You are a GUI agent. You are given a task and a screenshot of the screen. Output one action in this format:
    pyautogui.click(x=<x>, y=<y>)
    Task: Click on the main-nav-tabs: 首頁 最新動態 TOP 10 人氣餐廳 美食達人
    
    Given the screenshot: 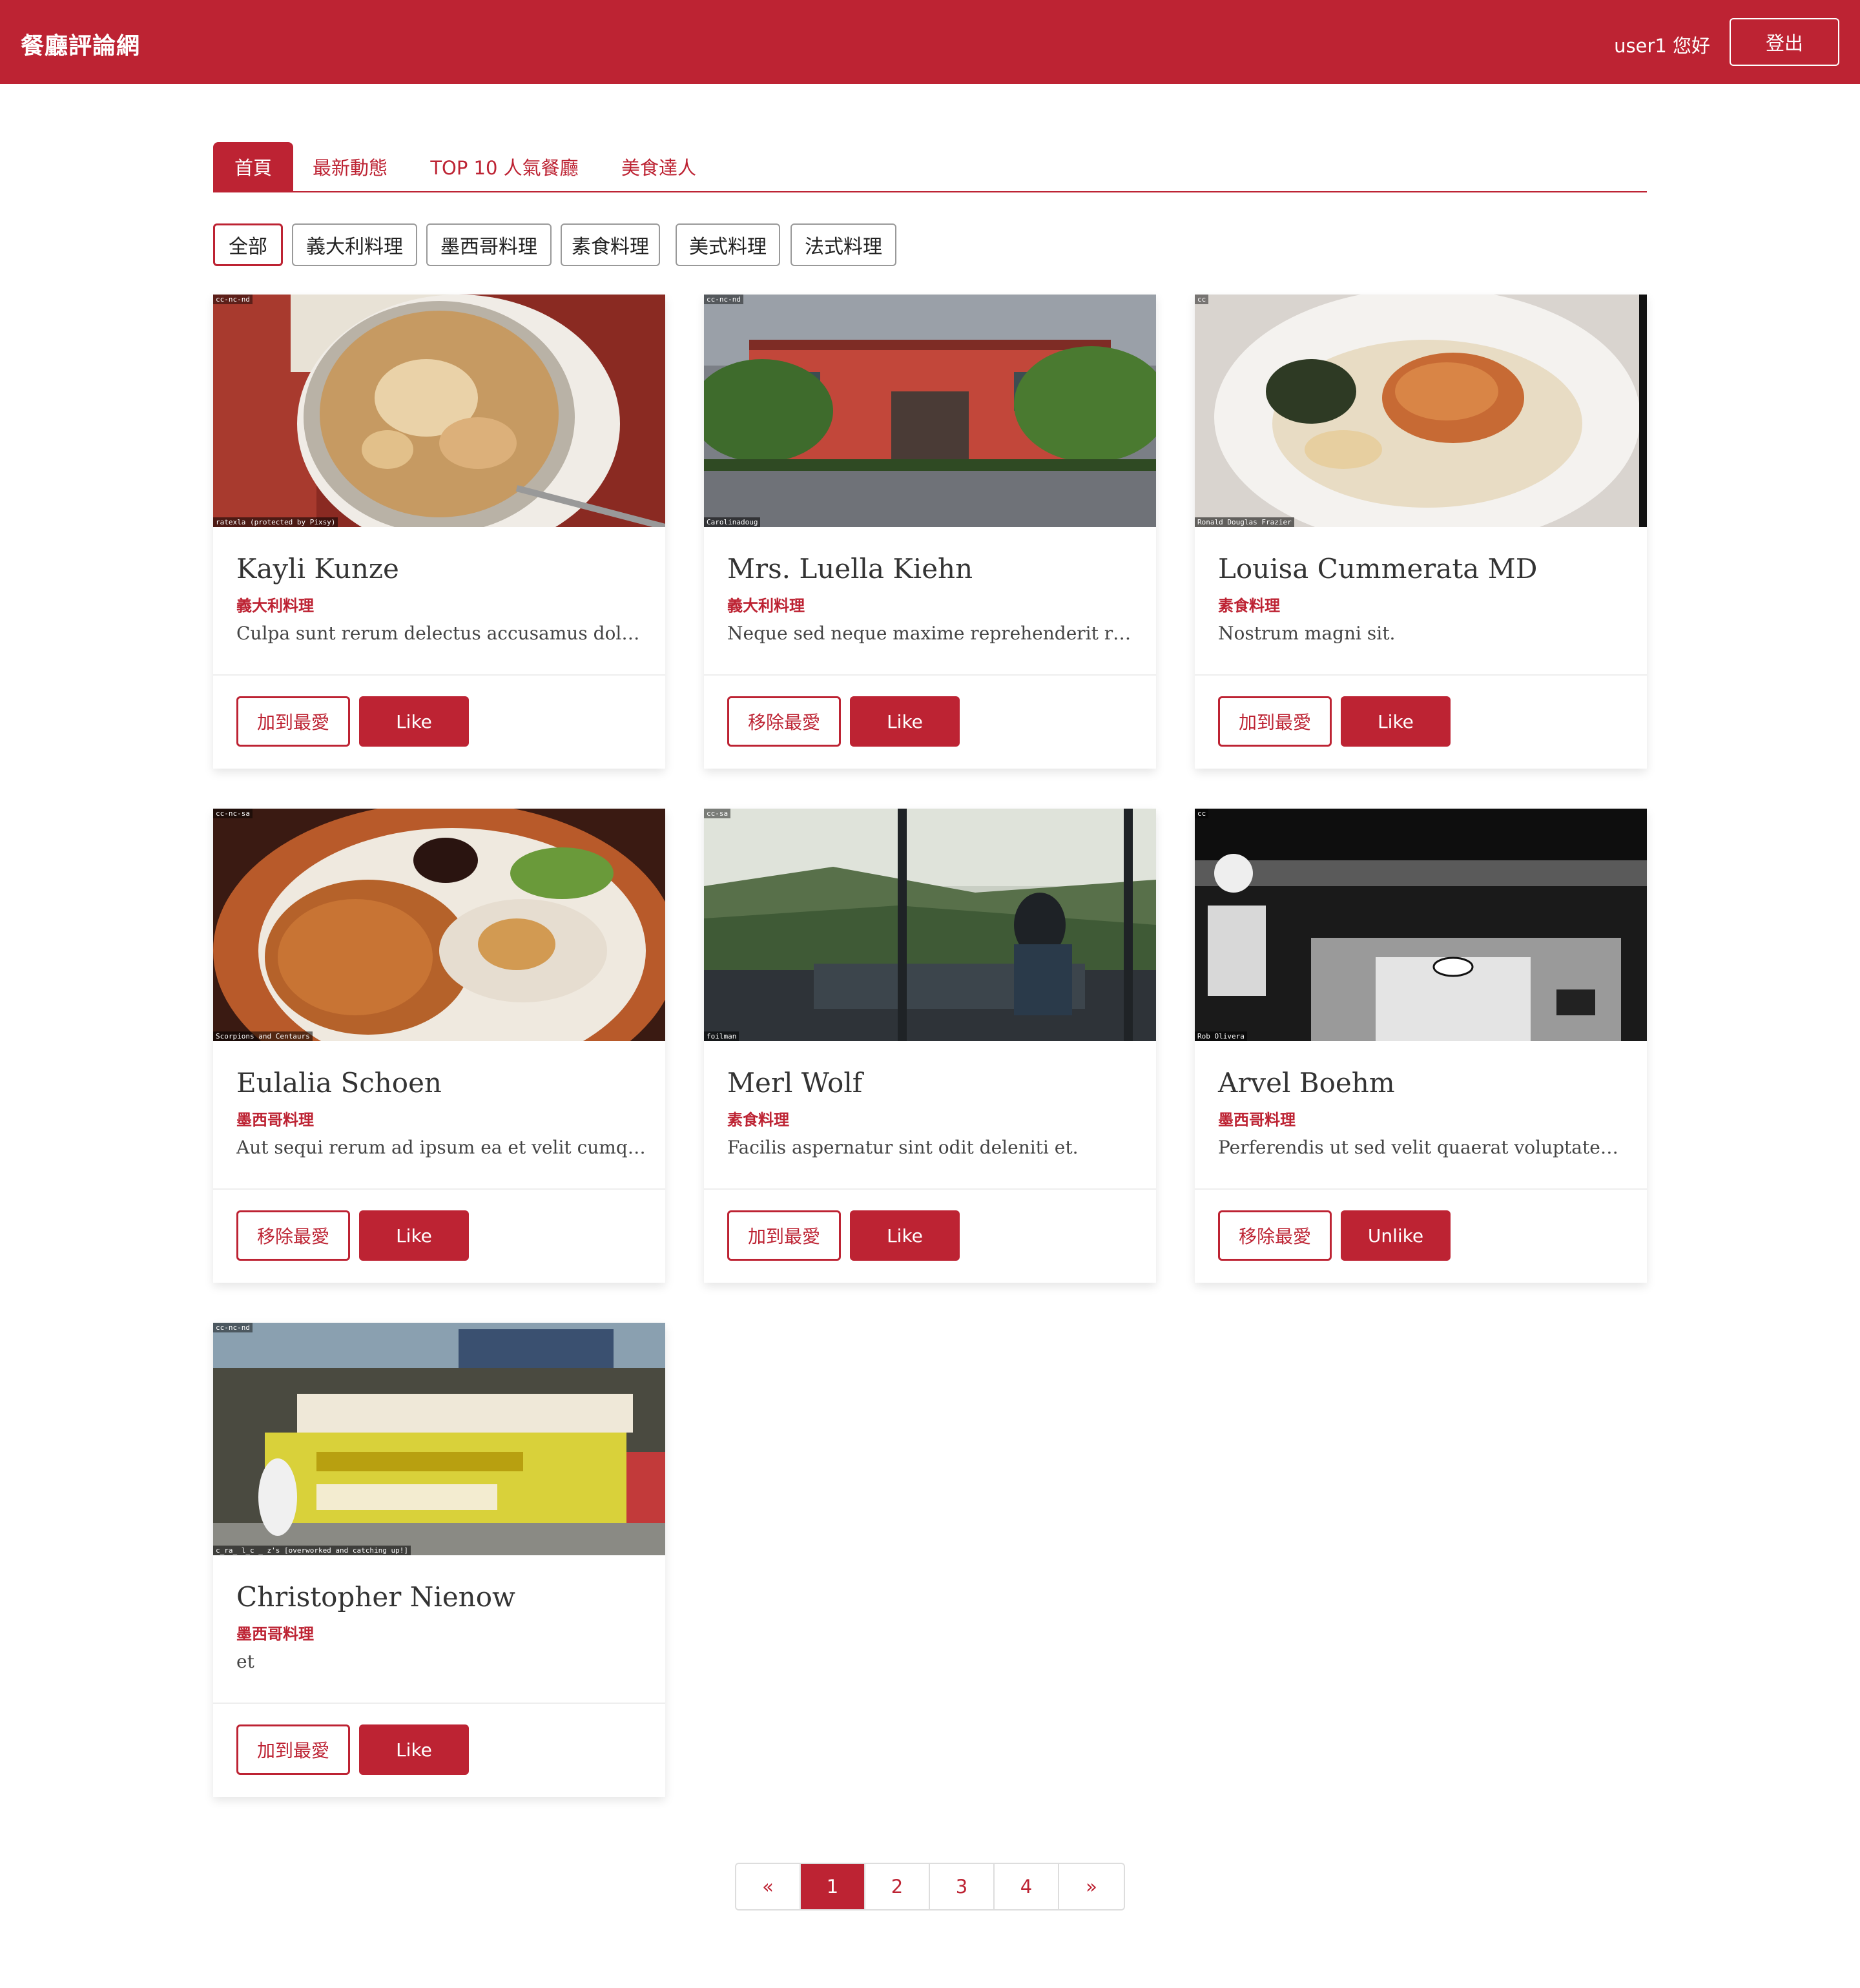 What is the action you would take?
    pyautogui.click(x=930, y=167)
    